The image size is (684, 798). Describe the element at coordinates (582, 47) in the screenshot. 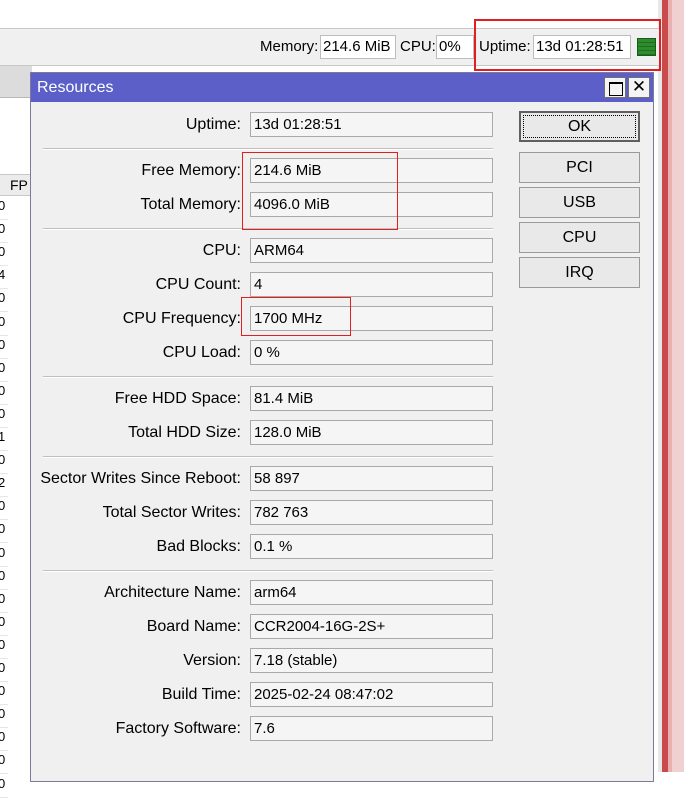

I see `uptime-value: 13d 01:28:51` at that location.